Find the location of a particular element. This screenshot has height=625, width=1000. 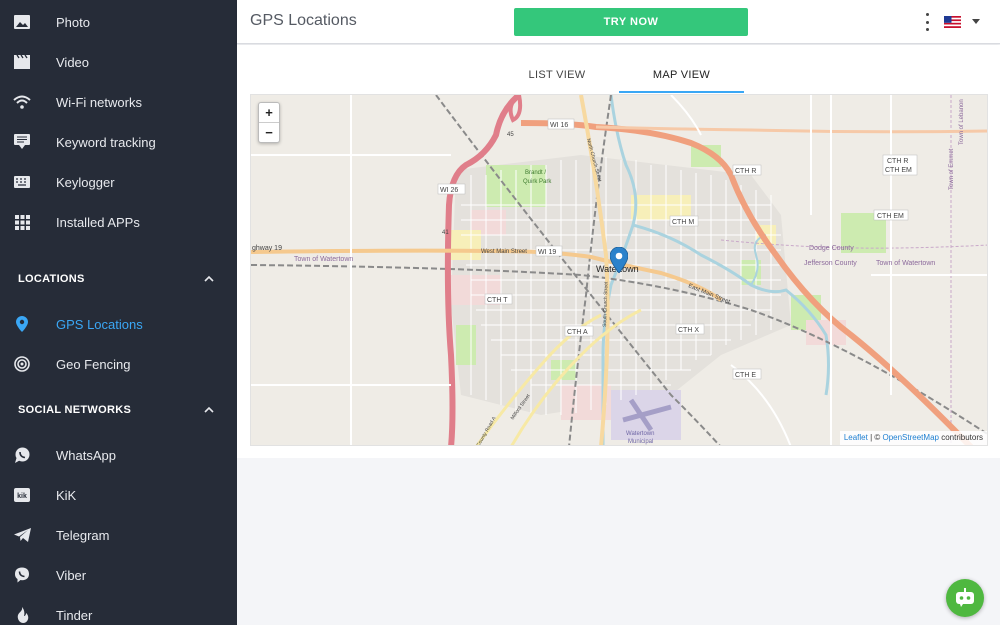

sidebar-item-gps-locations: GPS Locations is located at coordinates (118, 324).